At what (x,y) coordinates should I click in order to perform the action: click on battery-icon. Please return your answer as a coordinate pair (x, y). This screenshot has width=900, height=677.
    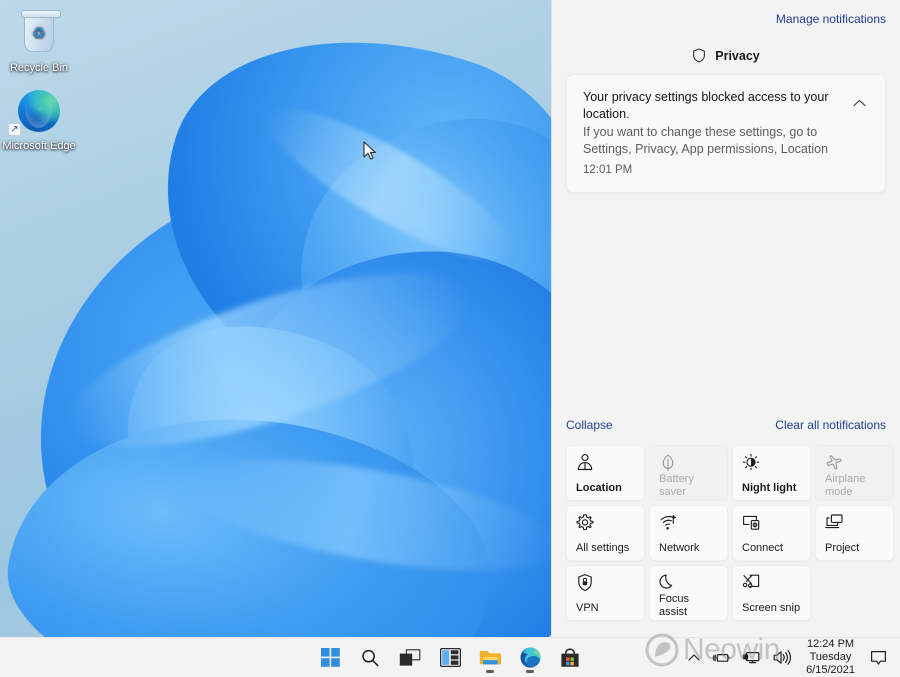
    Looking at the image, I should click on (721, 657).